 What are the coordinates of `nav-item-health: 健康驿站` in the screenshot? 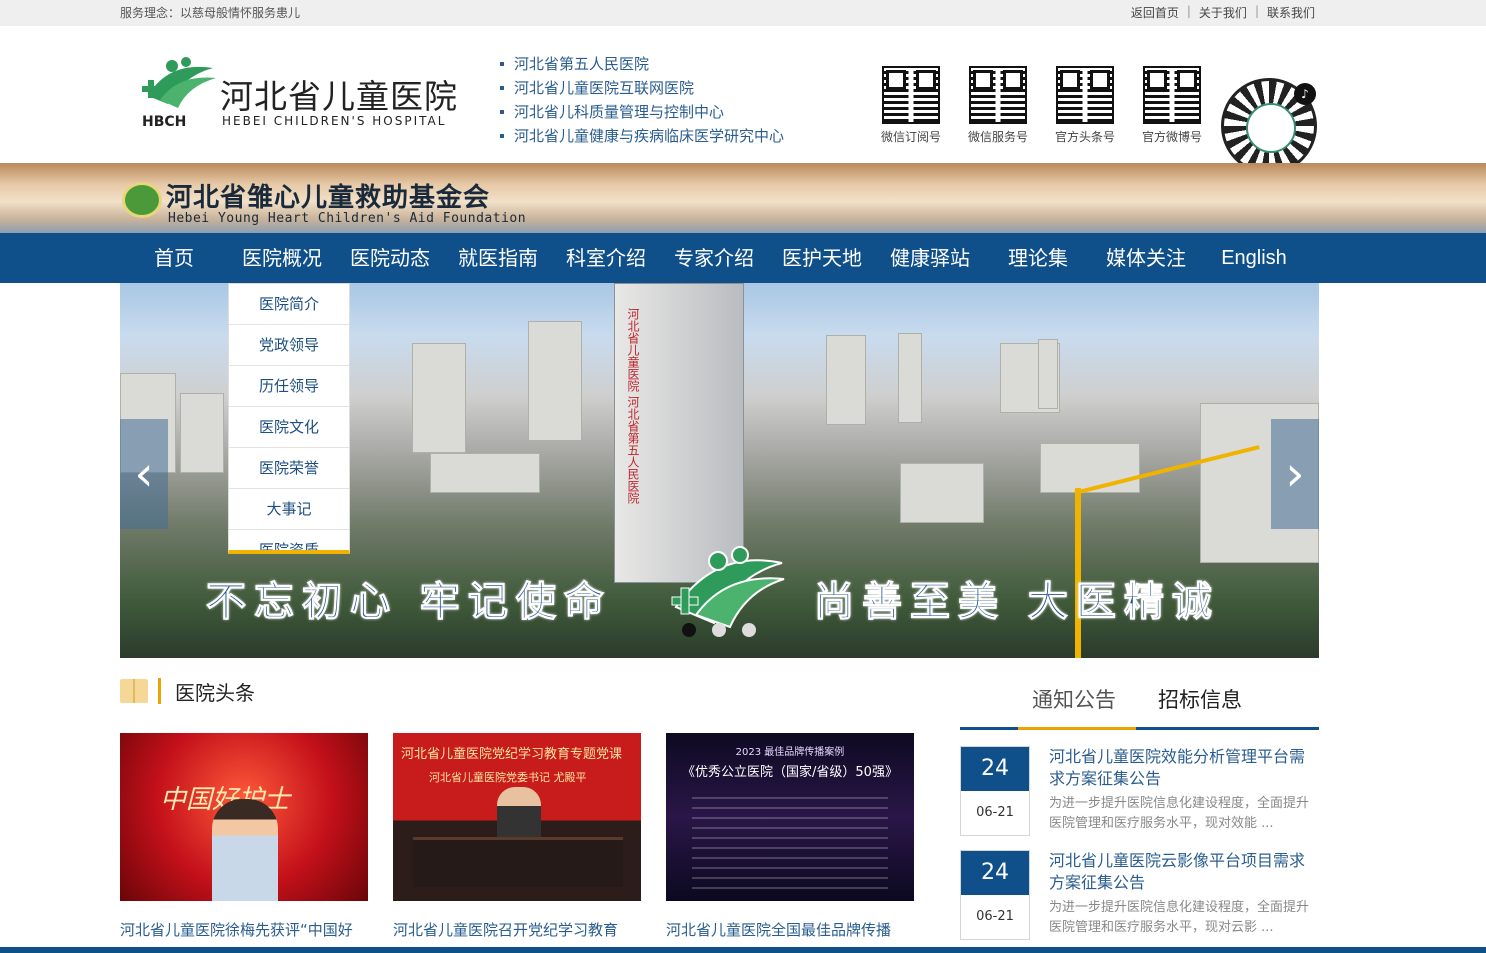 It's located at (930, 258).